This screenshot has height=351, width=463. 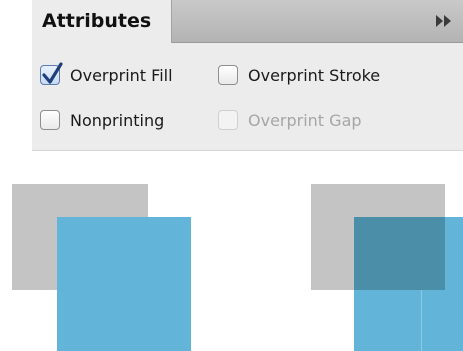 What do you see at coordinates (102, 21) in the screenshot?
I see `tab-attributes: Attributes` at bounding box center [102, 21].